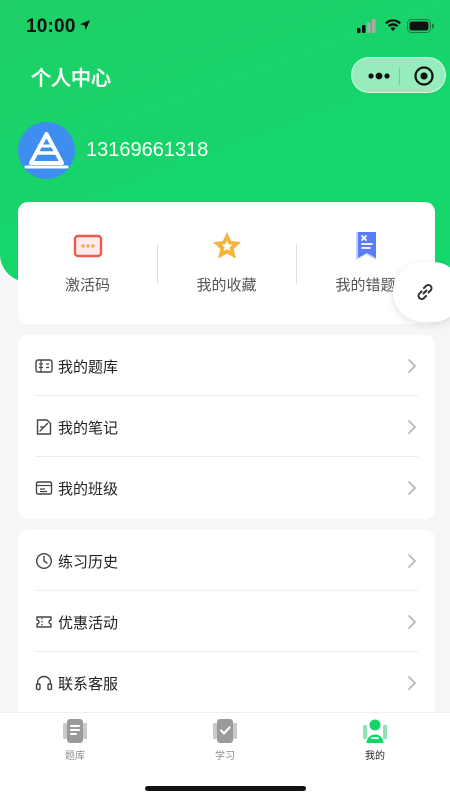 This screenshot has height=800, width=450. Describe the element at coordinates (225, 25) in the screenshot. I see `status-bar: 10:00` at that location.